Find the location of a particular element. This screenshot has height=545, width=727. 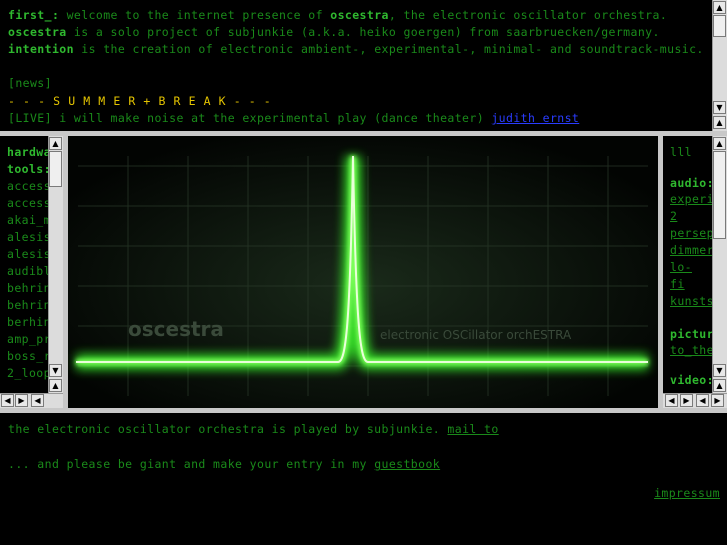

audio-link: 2 is located at coordinates (673, 216).